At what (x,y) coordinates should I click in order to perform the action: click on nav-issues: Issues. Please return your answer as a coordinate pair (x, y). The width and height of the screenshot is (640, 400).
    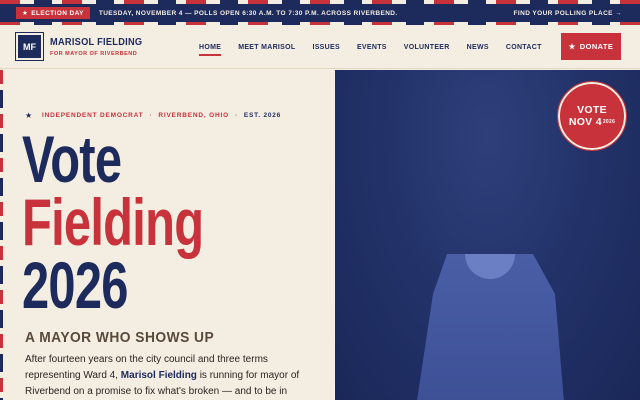
    Looking at the image, I should click on (325, 47).